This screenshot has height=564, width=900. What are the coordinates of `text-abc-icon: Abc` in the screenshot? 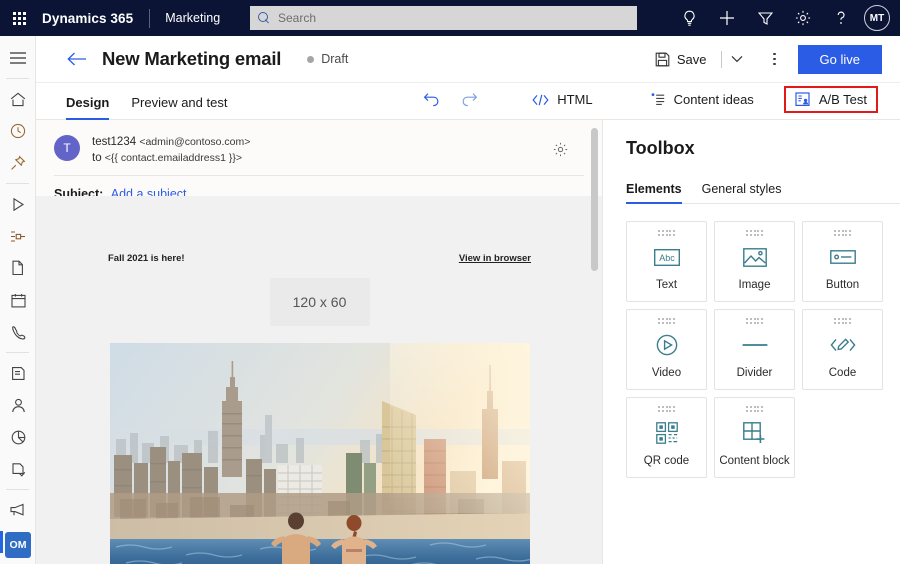 It's located at (666, 257).